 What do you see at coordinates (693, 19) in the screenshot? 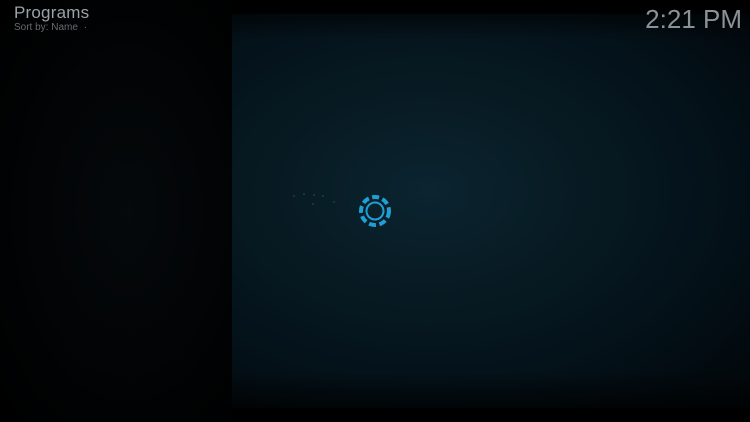
I see `clock: 2:21 PM` at bounding box center [693, 19].